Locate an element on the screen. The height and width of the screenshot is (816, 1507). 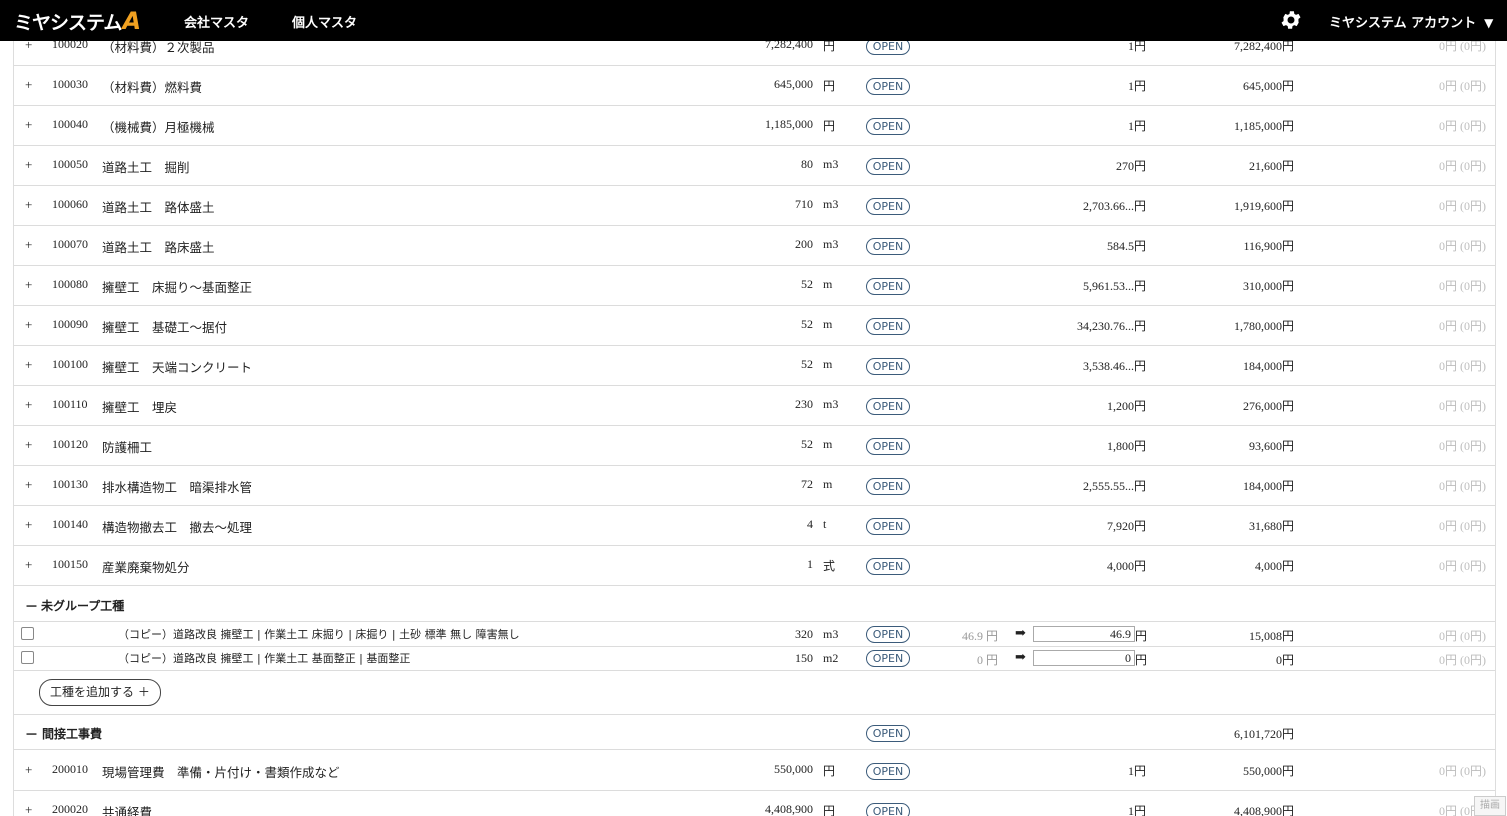
item-code: 100020 is located at coordinates (70, 46).